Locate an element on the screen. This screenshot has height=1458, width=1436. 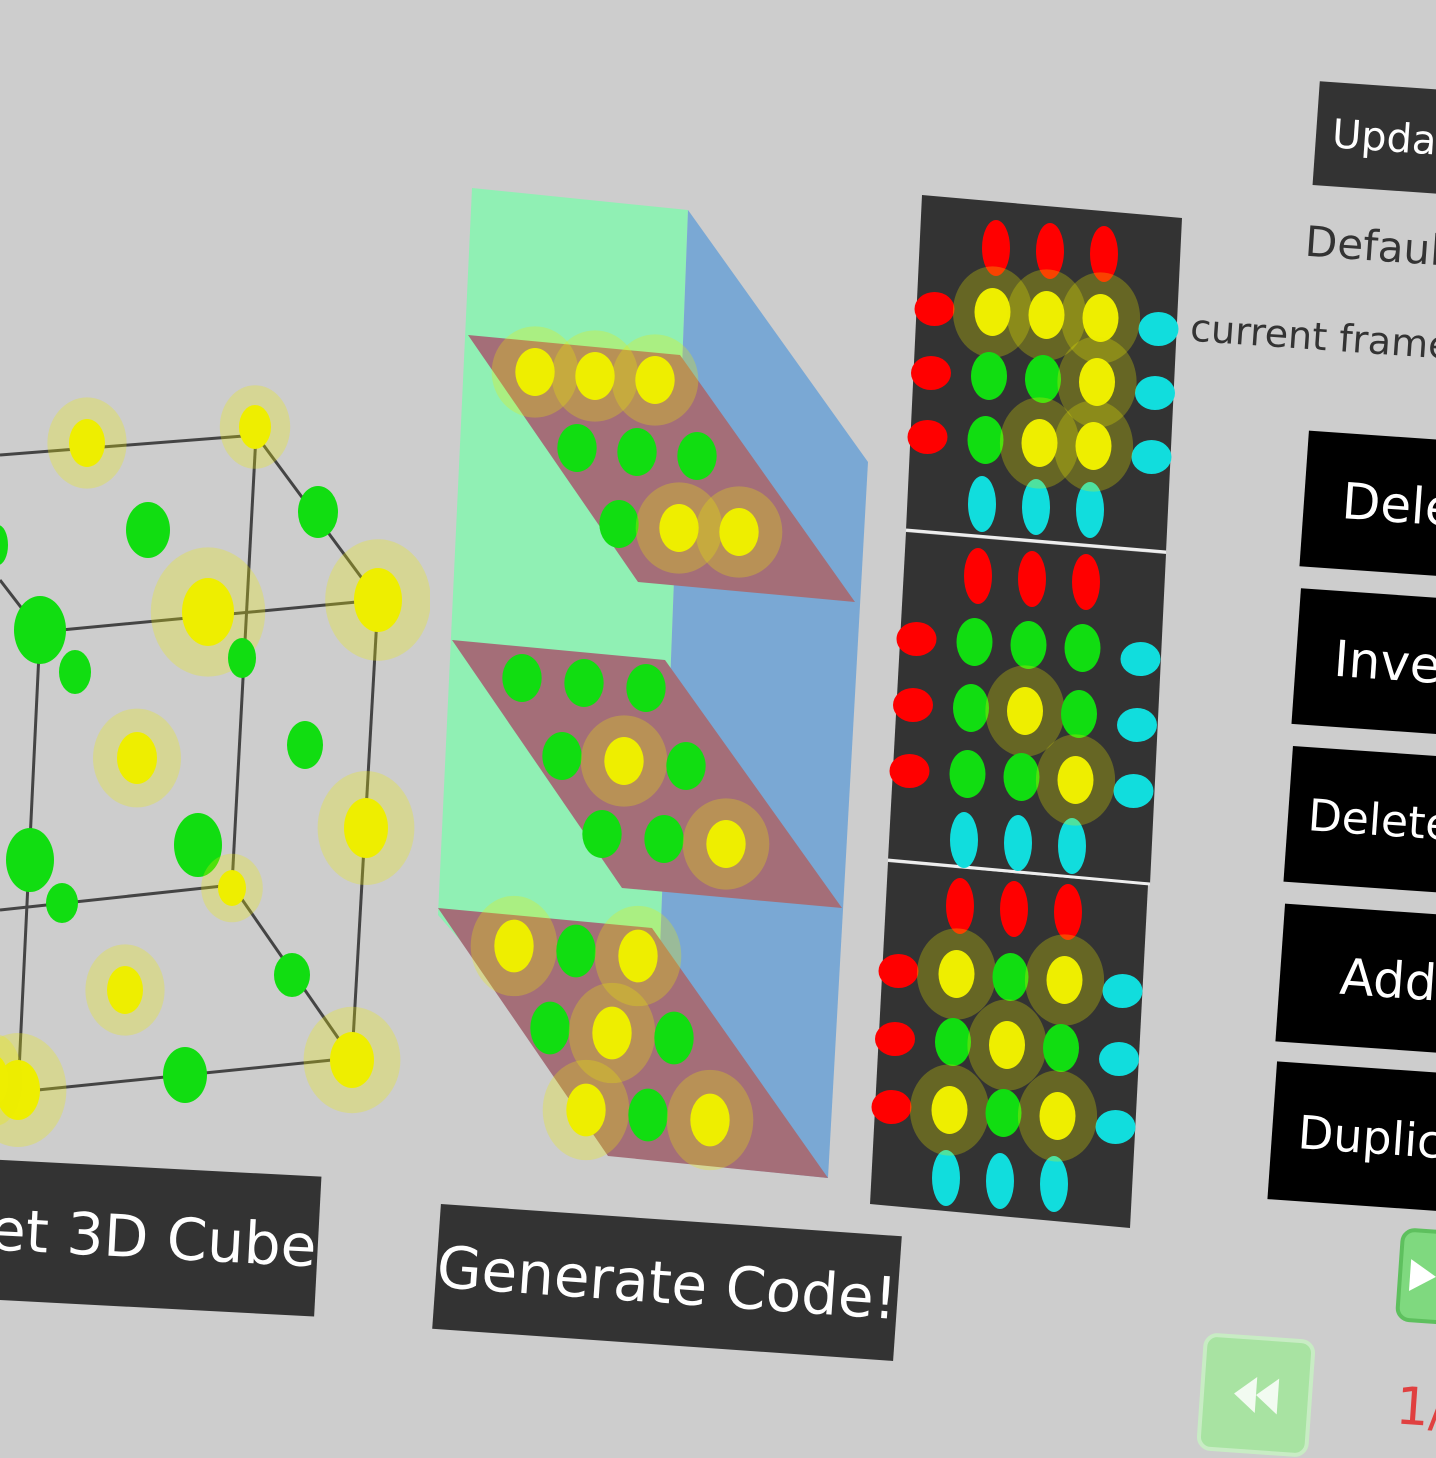
delete-frame-button: Delet is located at coordinates (1367, 504).